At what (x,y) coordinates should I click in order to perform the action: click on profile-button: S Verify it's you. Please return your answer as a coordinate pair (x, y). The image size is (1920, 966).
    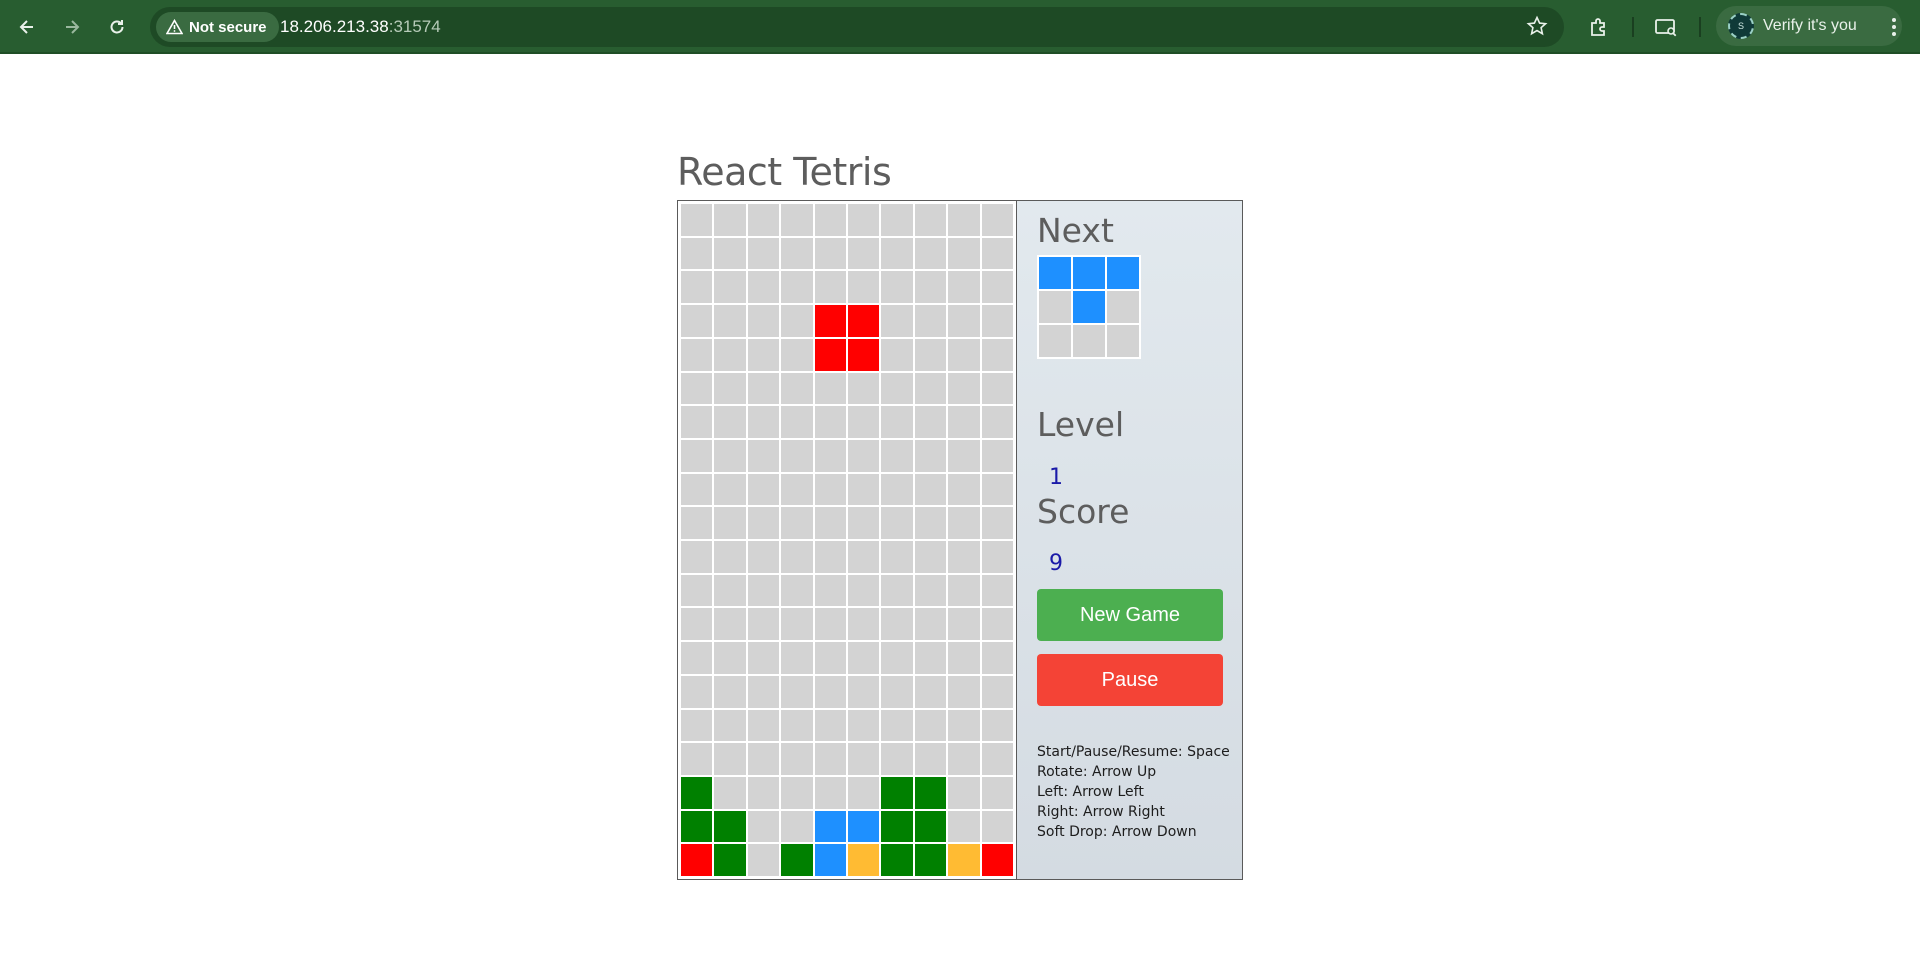
    Looking at the image, I should click on (1809, 26).